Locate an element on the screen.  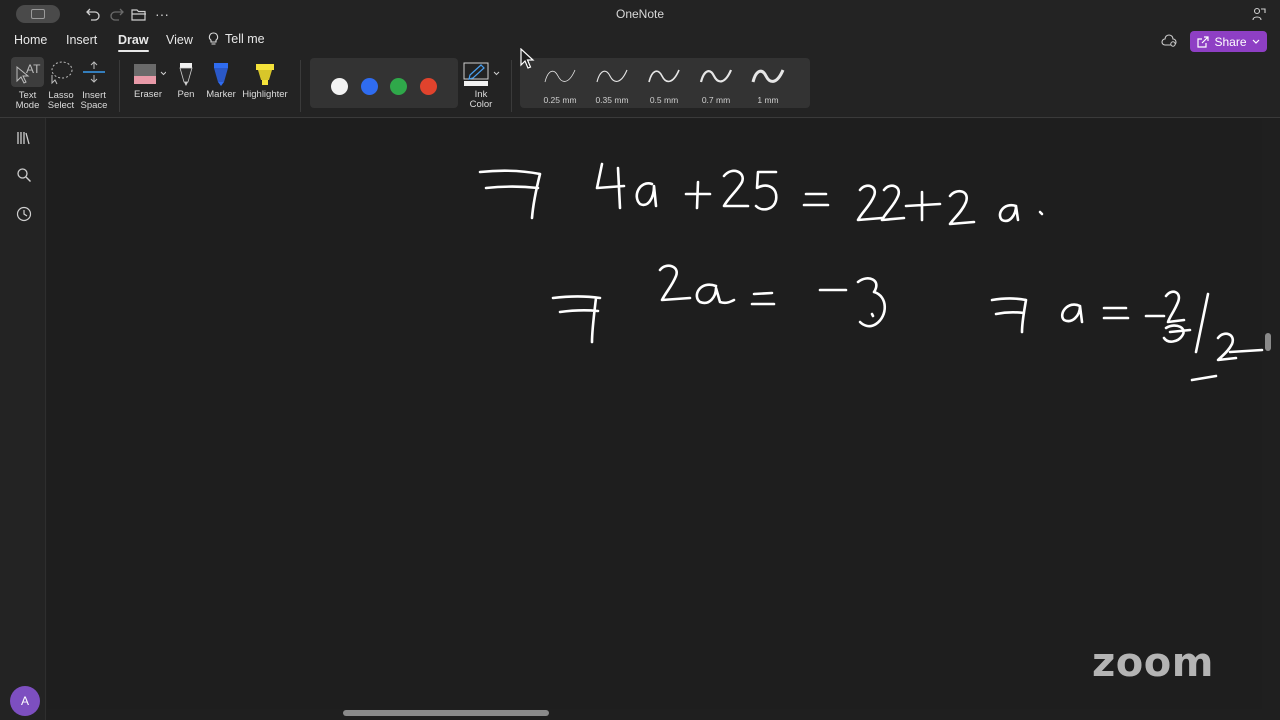
sync-status-button is located at coordinates (1169, 43).